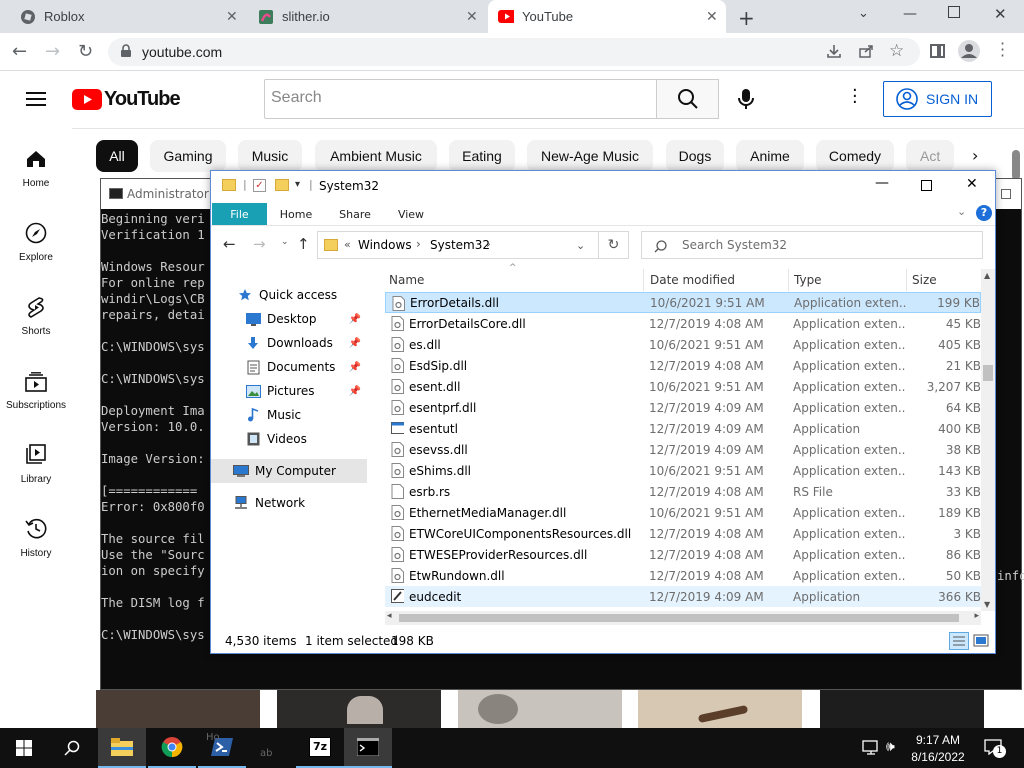 The image size is (1024, 768). Describe the element at coordinates (882, 183) in the screenshot. I see `explorer-minimize-icon: —` at that location.